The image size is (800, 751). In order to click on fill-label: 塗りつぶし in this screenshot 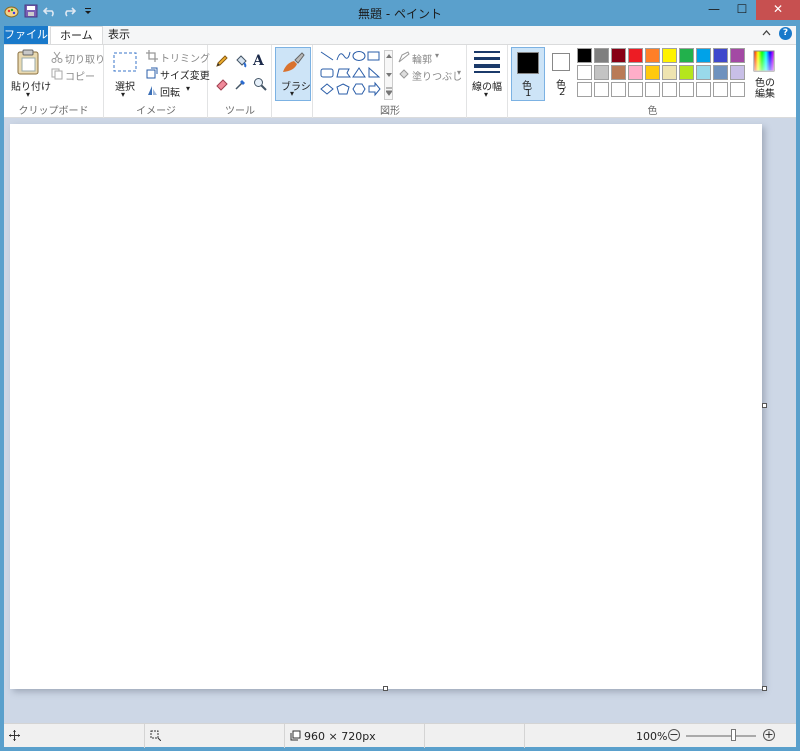, I will do `click(437, 75)`.